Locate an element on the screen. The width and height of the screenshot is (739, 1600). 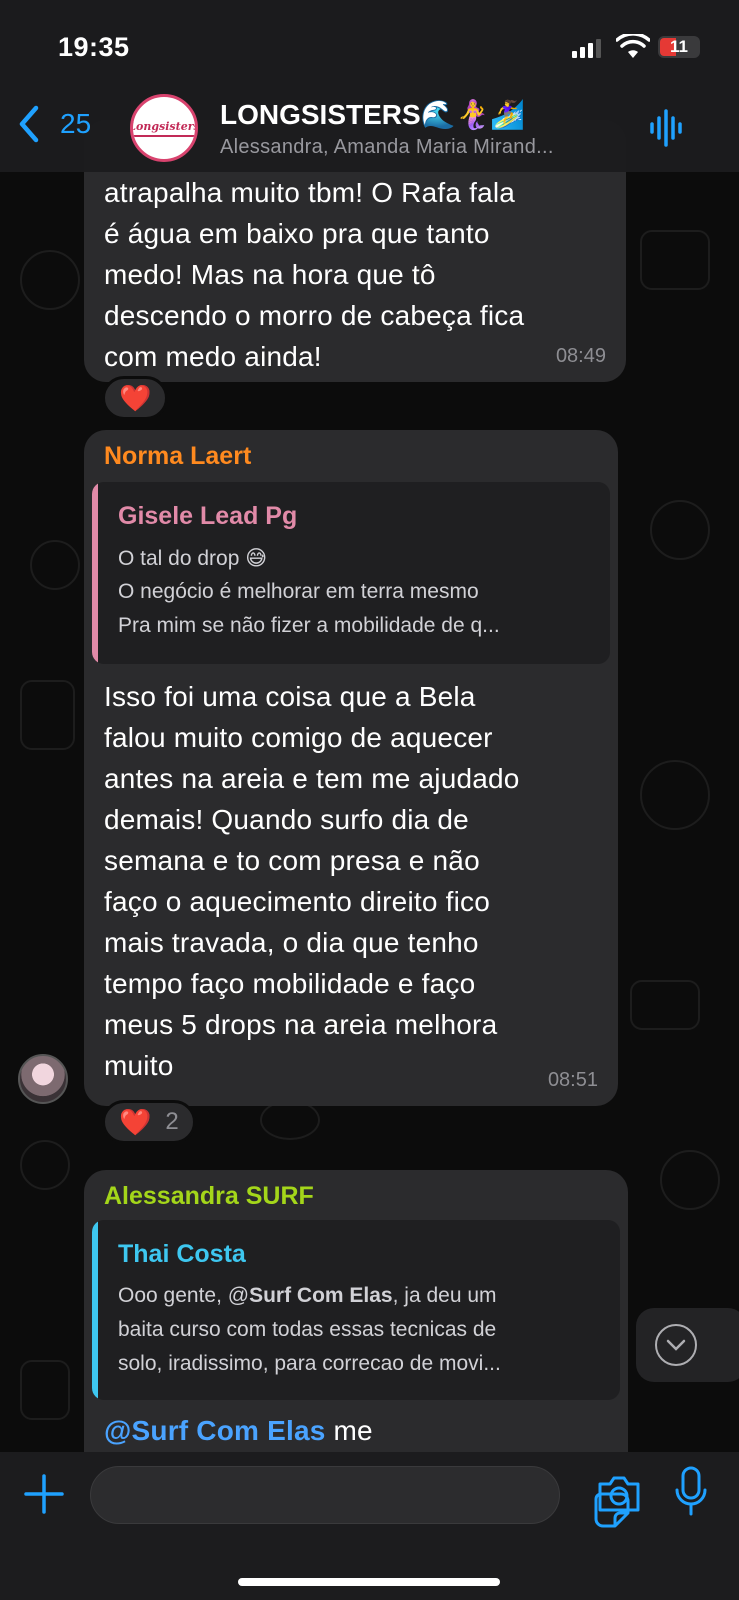
quote-text: Ooo gente, @ is located at coordinates (184, 1295).